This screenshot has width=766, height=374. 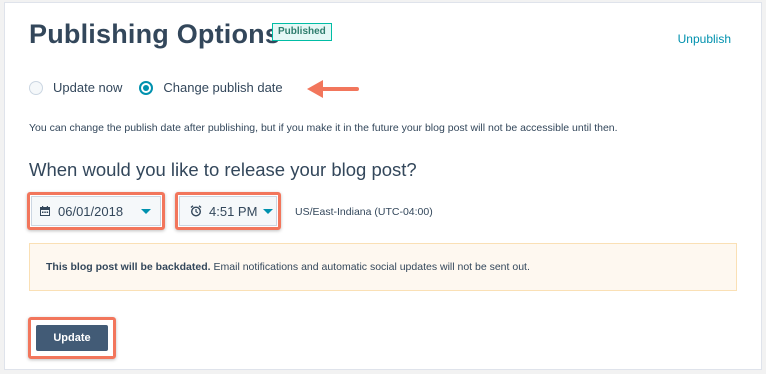 What do you see at coordinates (233, 211) in the screenshot?
I see `time-value: 4:51 PM` at bounding box center [233, 211].